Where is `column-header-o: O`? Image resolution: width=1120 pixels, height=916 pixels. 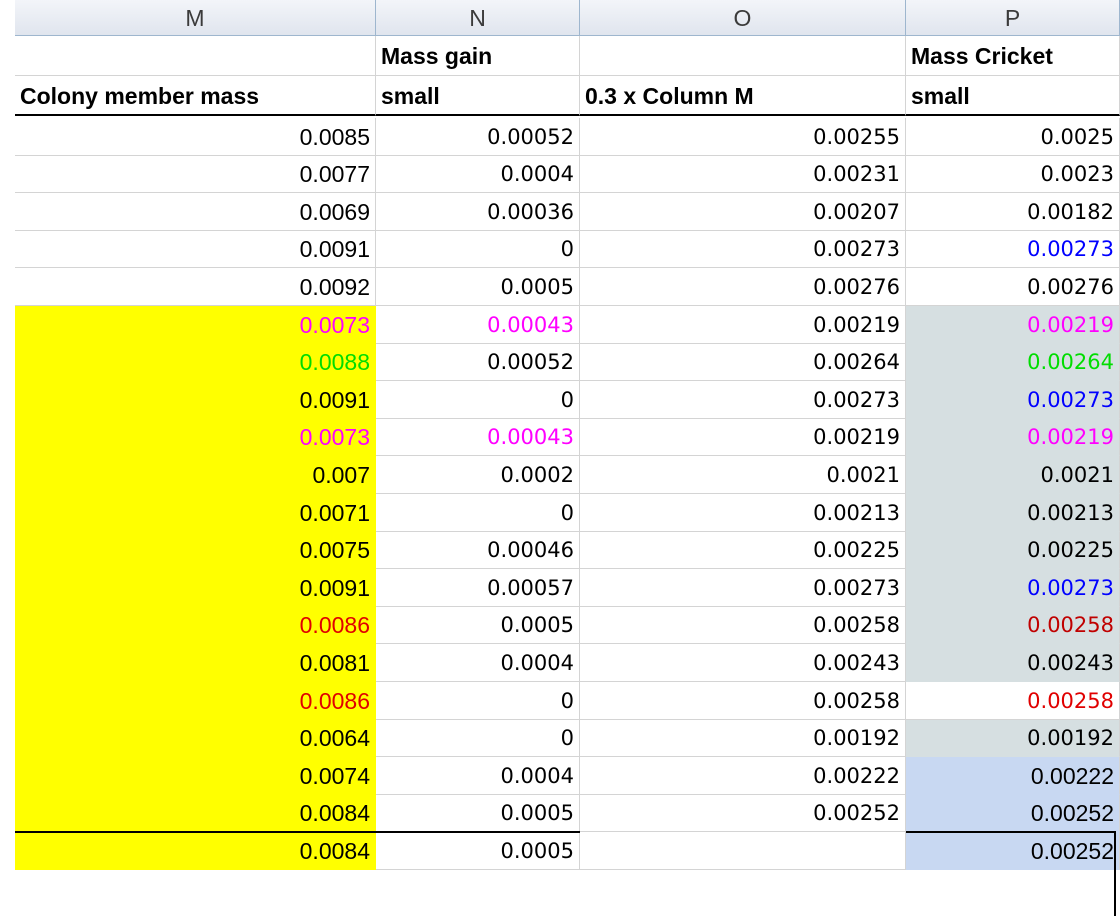 column-header-o: O is located at coordinates (743, 18).